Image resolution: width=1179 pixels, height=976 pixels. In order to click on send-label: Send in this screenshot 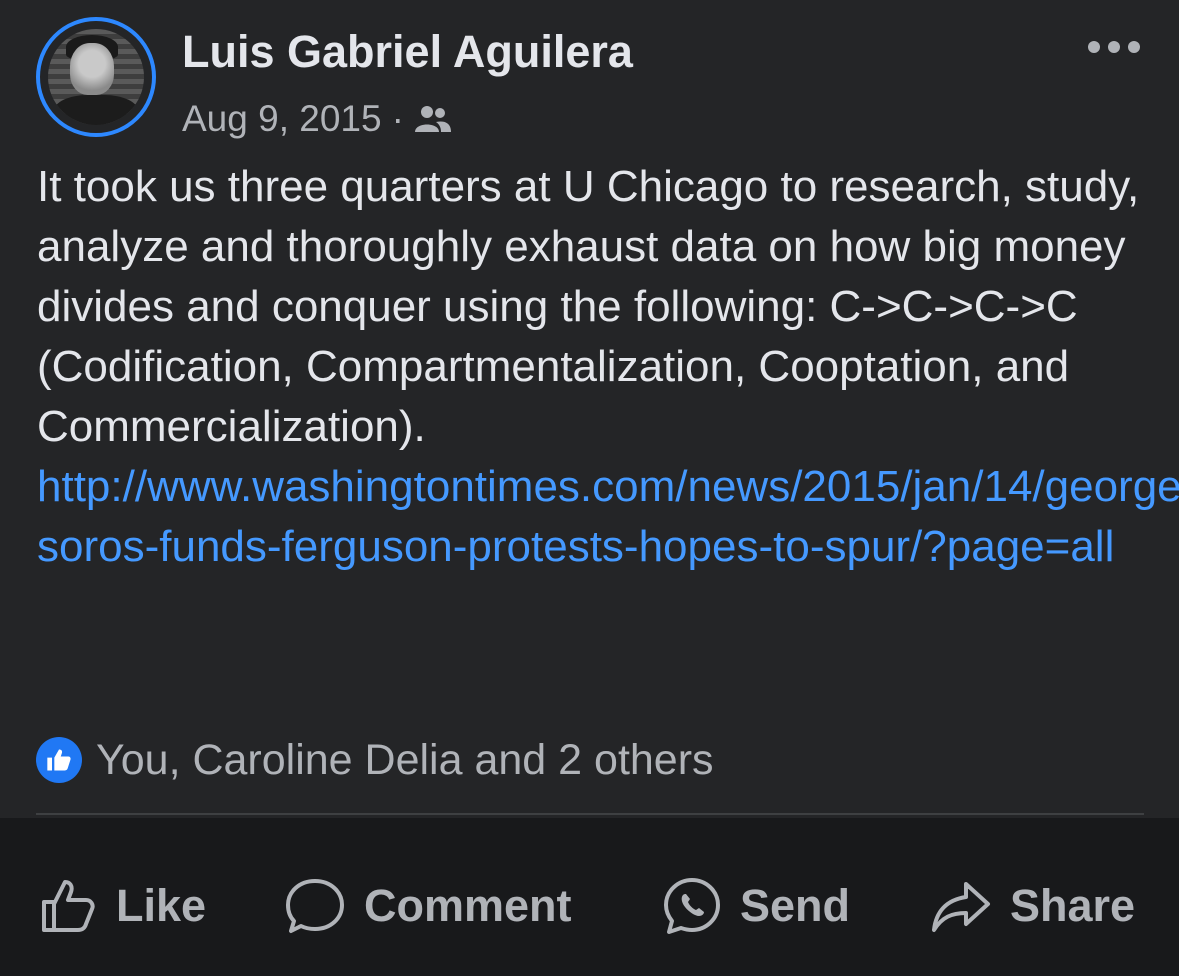, I will do `click(795, 905)`.